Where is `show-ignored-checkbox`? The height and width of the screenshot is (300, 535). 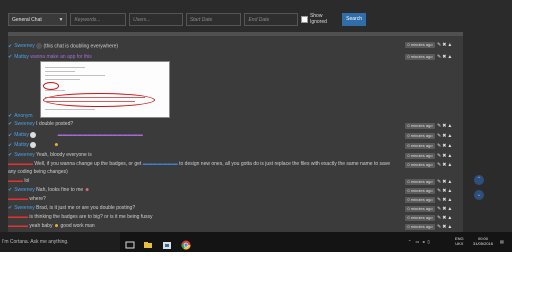
show-ignored-checkbox is located at coordinates (304, 19).